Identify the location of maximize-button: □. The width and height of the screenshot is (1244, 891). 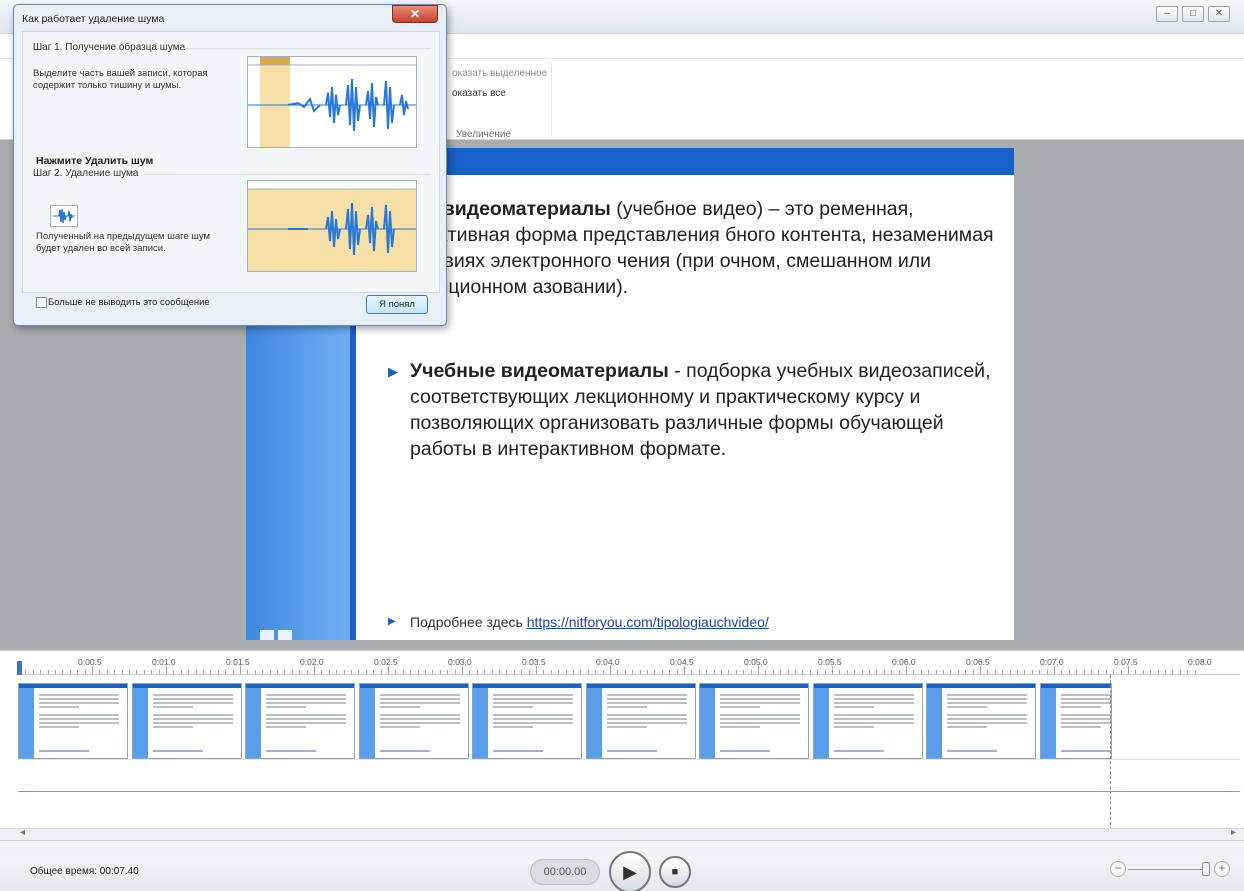
(1193, 14).